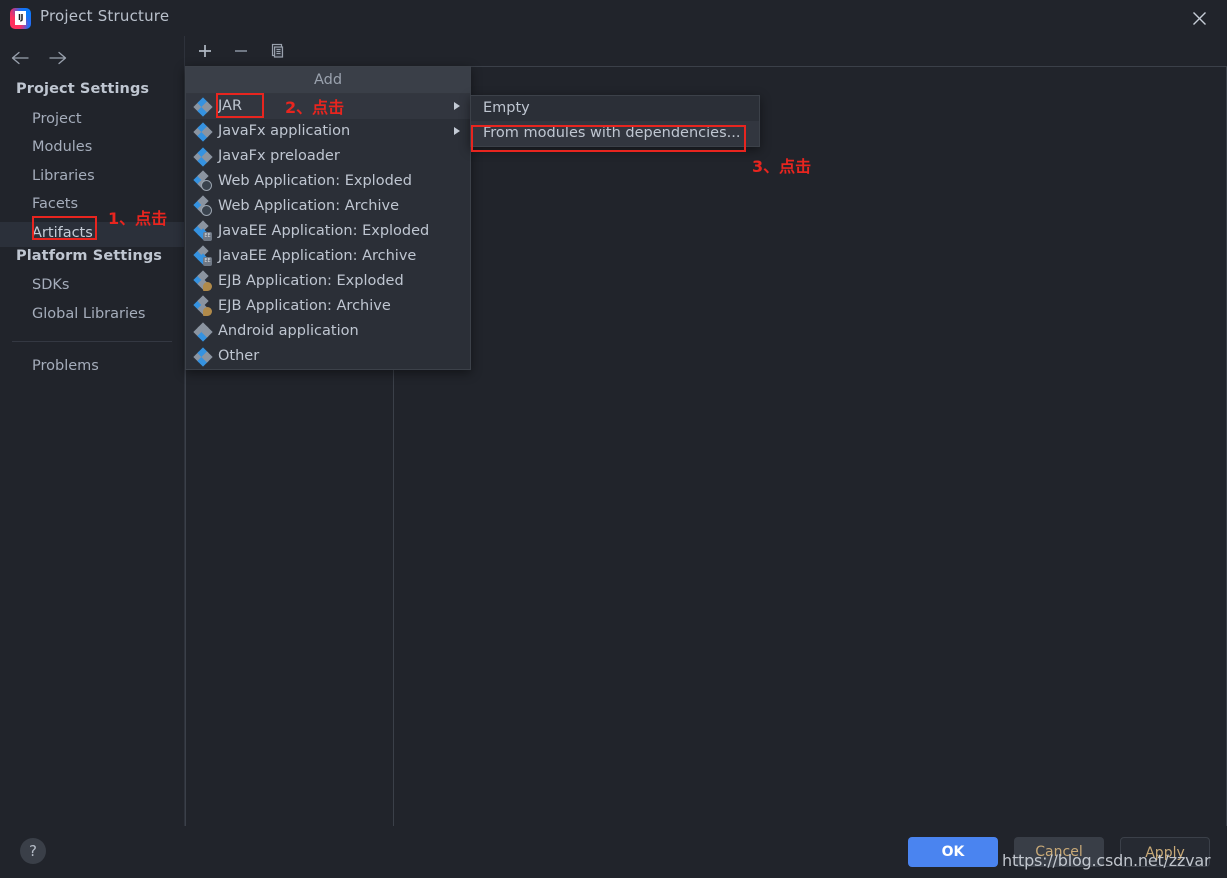  I want to click on intellij-idea-logo-icon: IJ, so click(20, 18).